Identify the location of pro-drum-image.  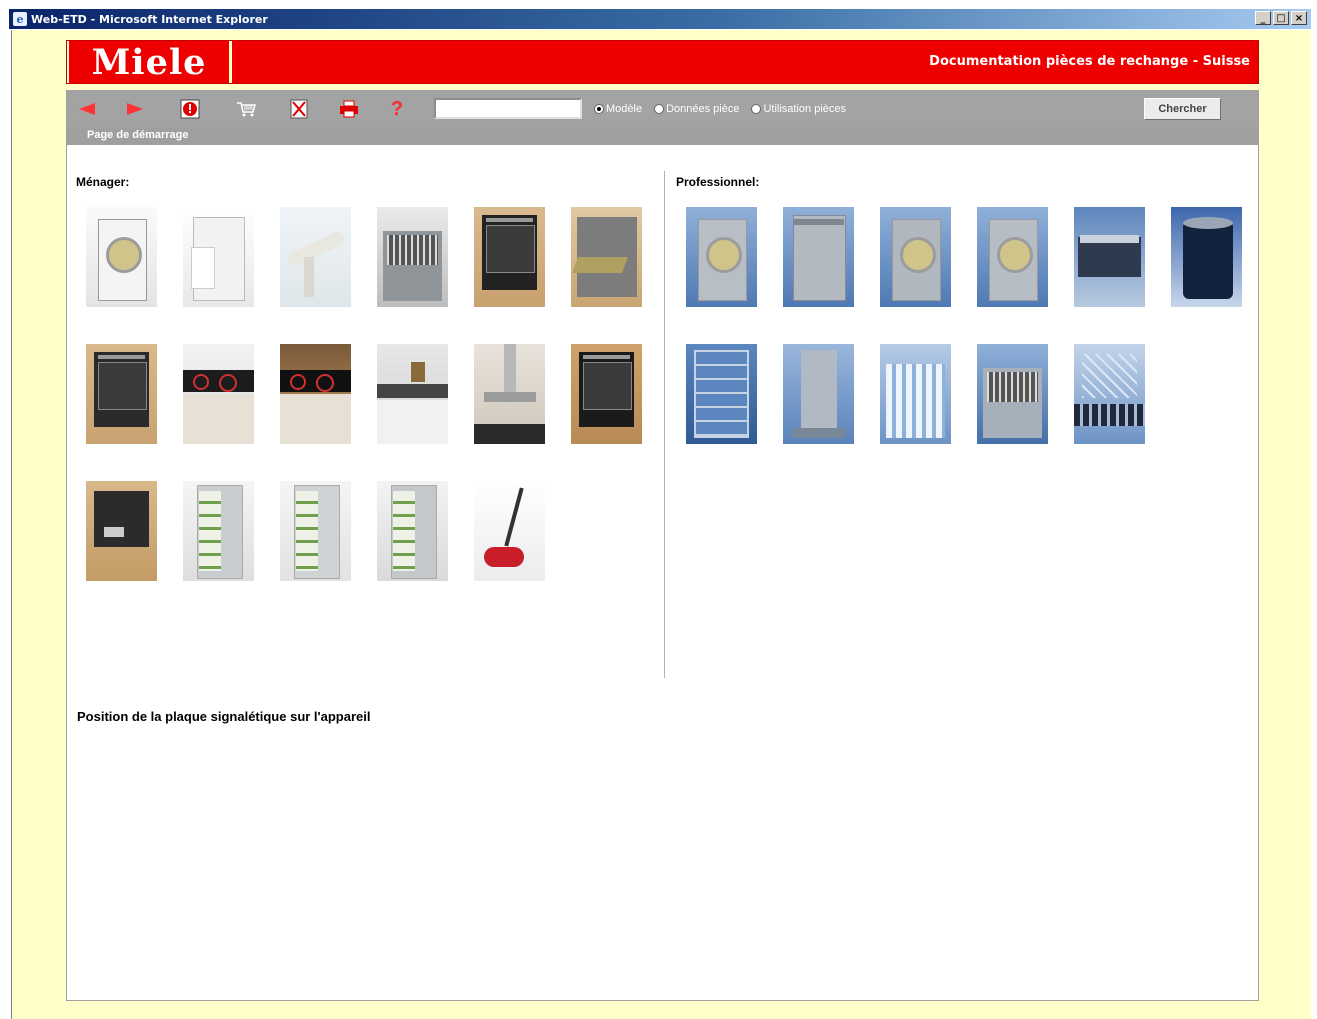
(1206, 257).